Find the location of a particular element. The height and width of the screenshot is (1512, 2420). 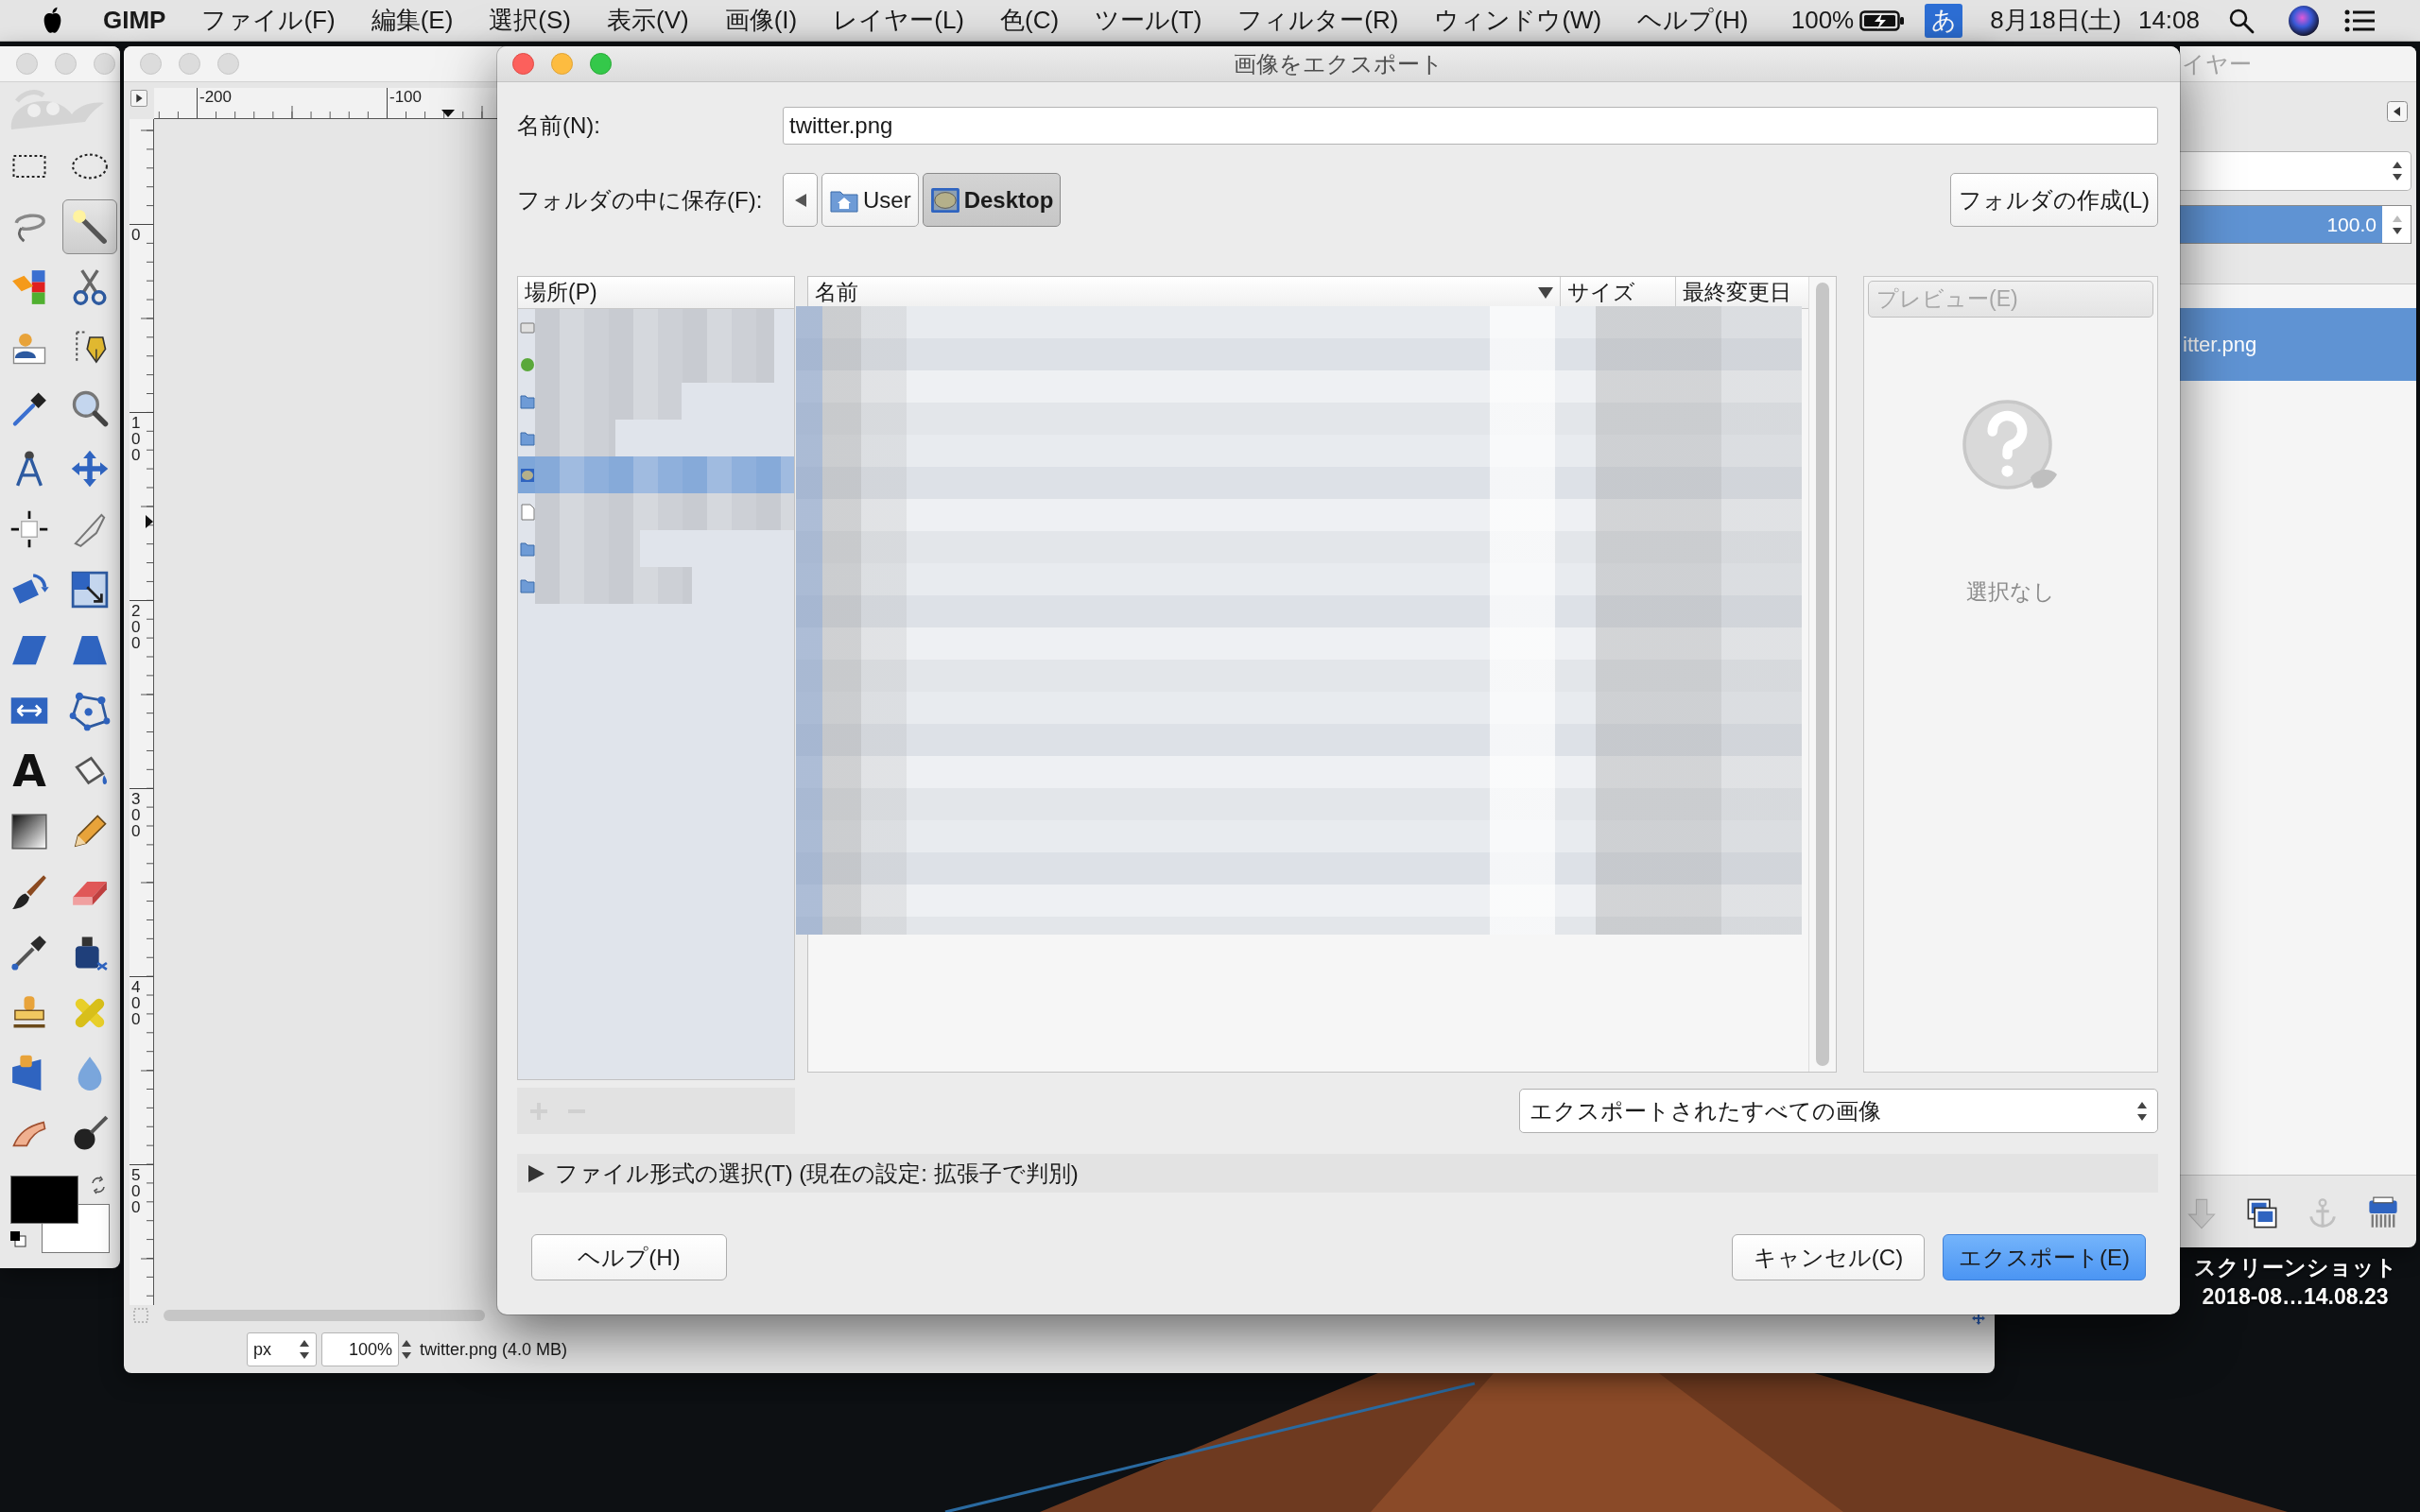

file-filter-dropdown: エクスポートされたすべての画像 is located at coordinates (1838, 1111).